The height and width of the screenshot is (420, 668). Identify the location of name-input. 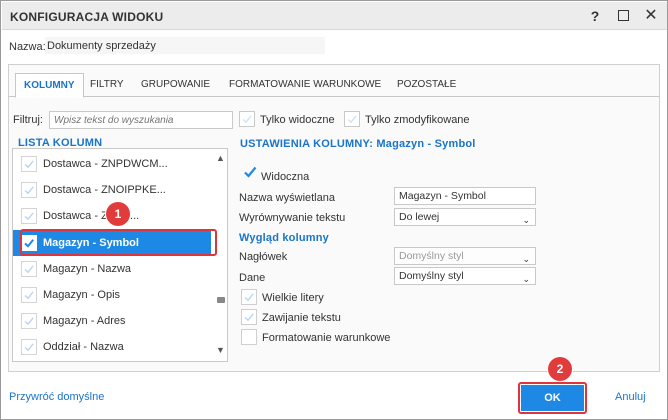
(185, 45).